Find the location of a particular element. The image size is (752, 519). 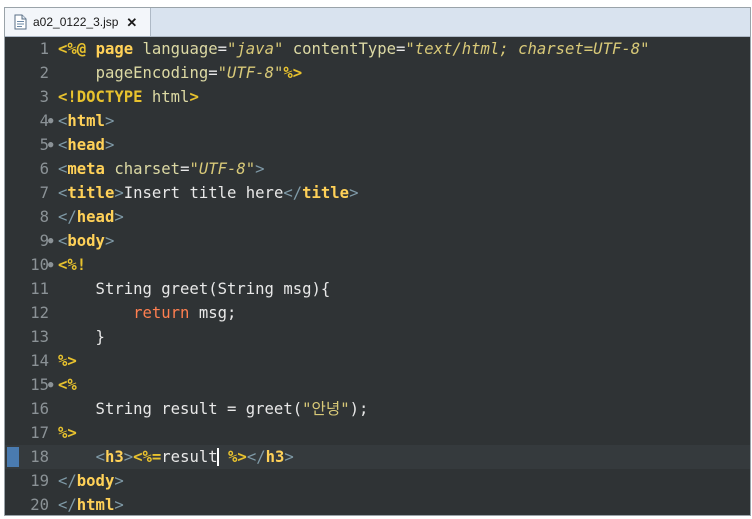

code-text: <!DOCTYPE html> is located at coordinates (128, 97).